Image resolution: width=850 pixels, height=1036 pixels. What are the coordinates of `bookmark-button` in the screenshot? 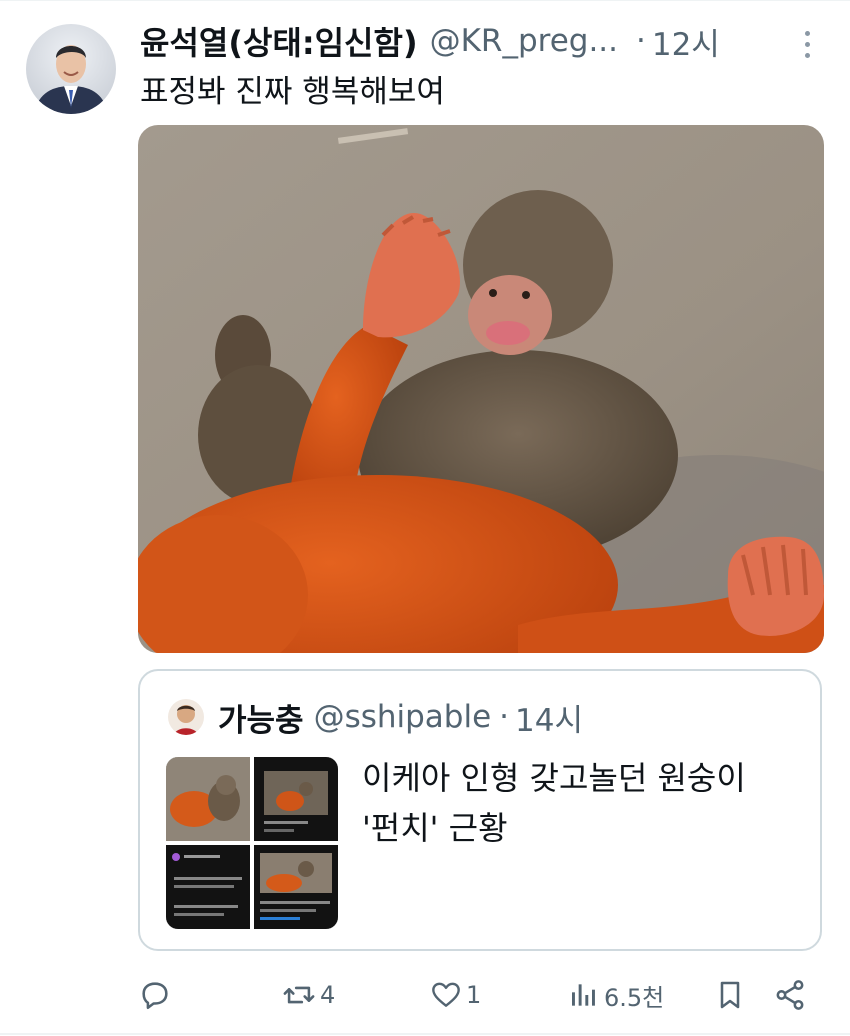 It's located at (730, 995).